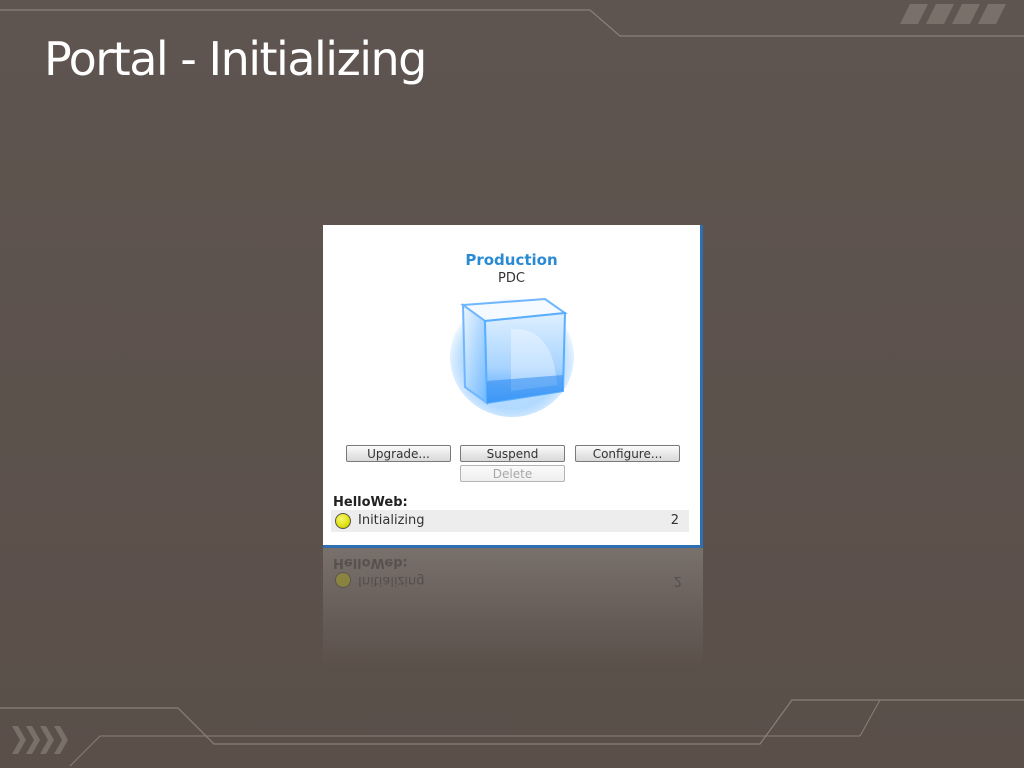 The height and width of the screenshot is (768, 1024). What do you see at coordinates (512, 357) in the screenshot?
I see `hosted-service-cube-icon` at bounding box center [512, 357].